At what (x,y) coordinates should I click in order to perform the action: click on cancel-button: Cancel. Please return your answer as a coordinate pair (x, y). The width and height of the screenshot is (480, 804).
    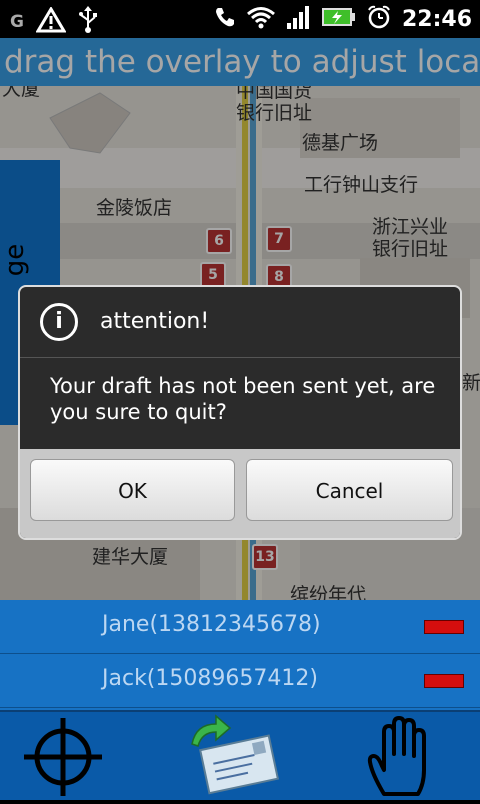
    Looking at the image, I should click on (349, 490).